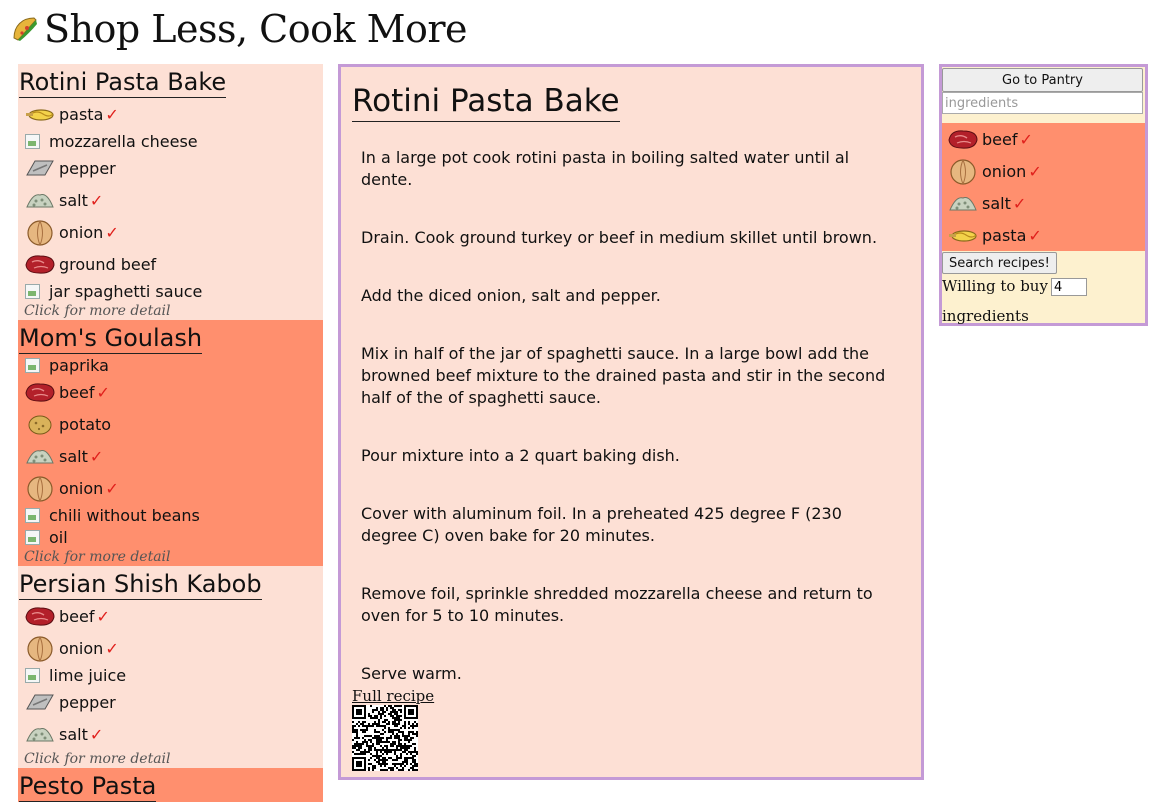 The width and height of the screenshot is (1158, 812). What do you see at coordinates (79, 365) in the screenshot?
I see `ingredient-name: paprika` at bounding box center [79, 365].